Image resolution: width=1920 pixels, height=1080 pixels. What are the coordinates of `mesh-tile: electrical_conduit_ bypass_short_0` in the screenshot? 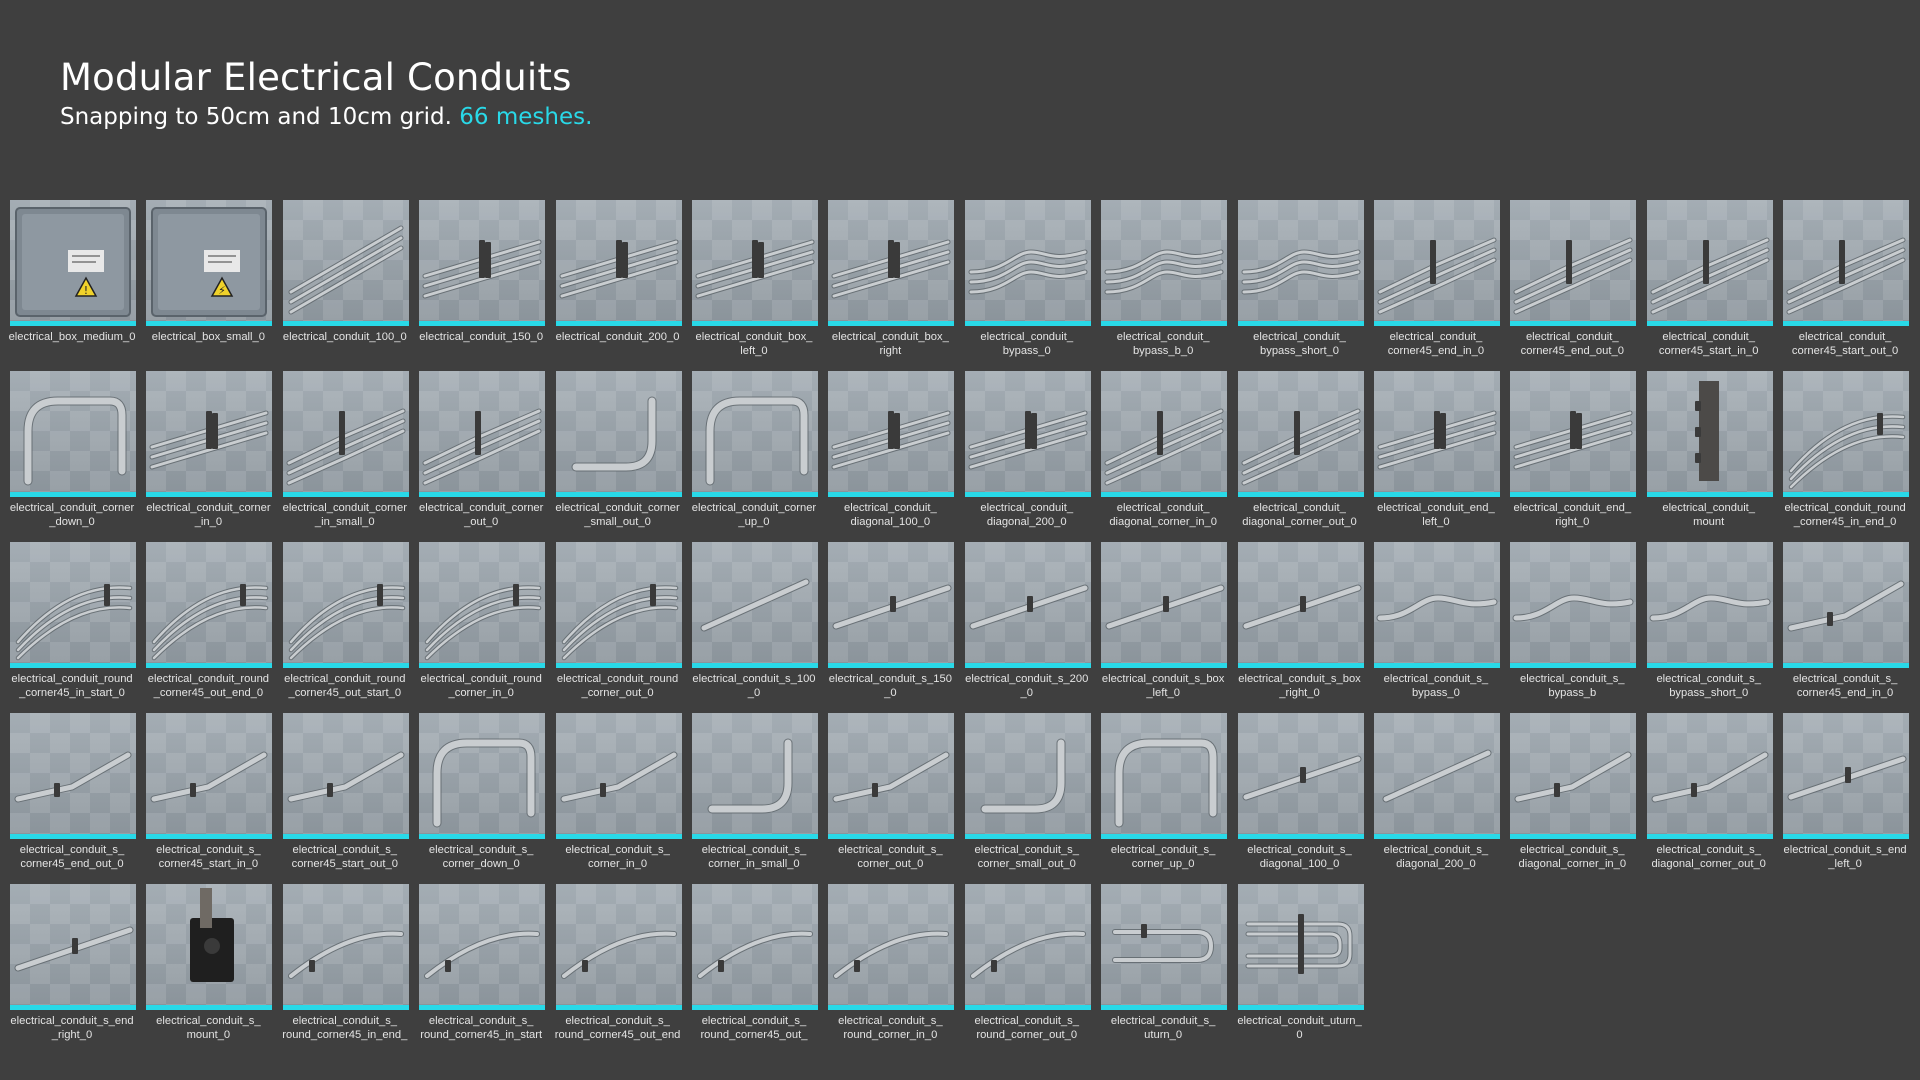 It's located at (1296, 285).